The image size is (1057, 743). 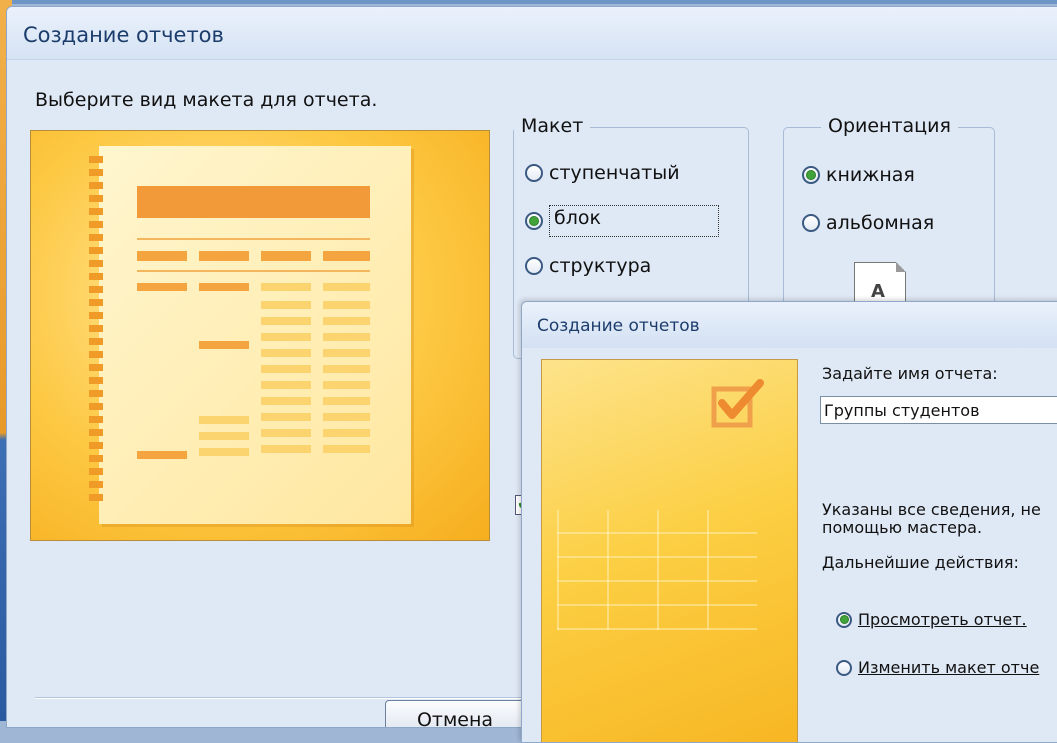 I want to click on cancel-button: Отмена, so click(x=455, y=713).